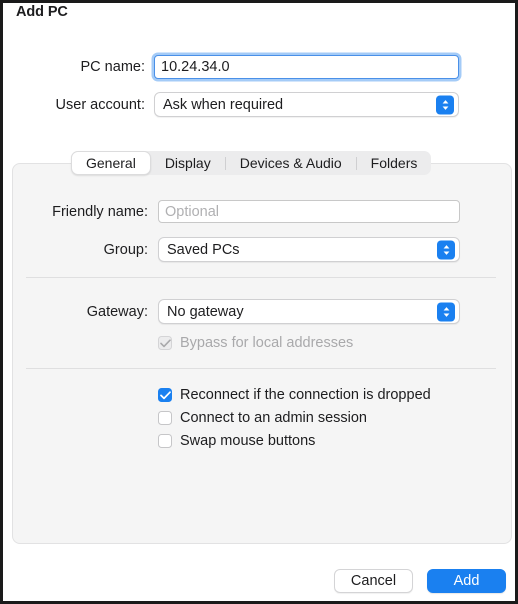 The height and width of the screenshot is (604, 518). Describe the element at coordinates (112, 67) in the screenshot. I see `pc-name-label: PC name:` at that location.